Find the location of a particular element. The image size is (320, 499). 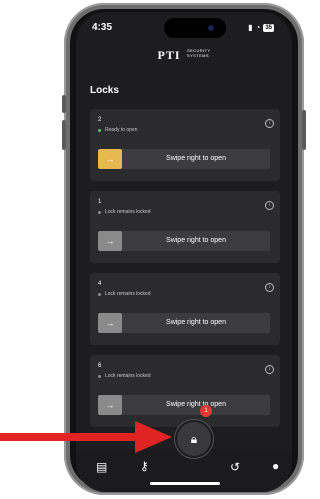

dynamic-island is located at coordinates (195, 28).